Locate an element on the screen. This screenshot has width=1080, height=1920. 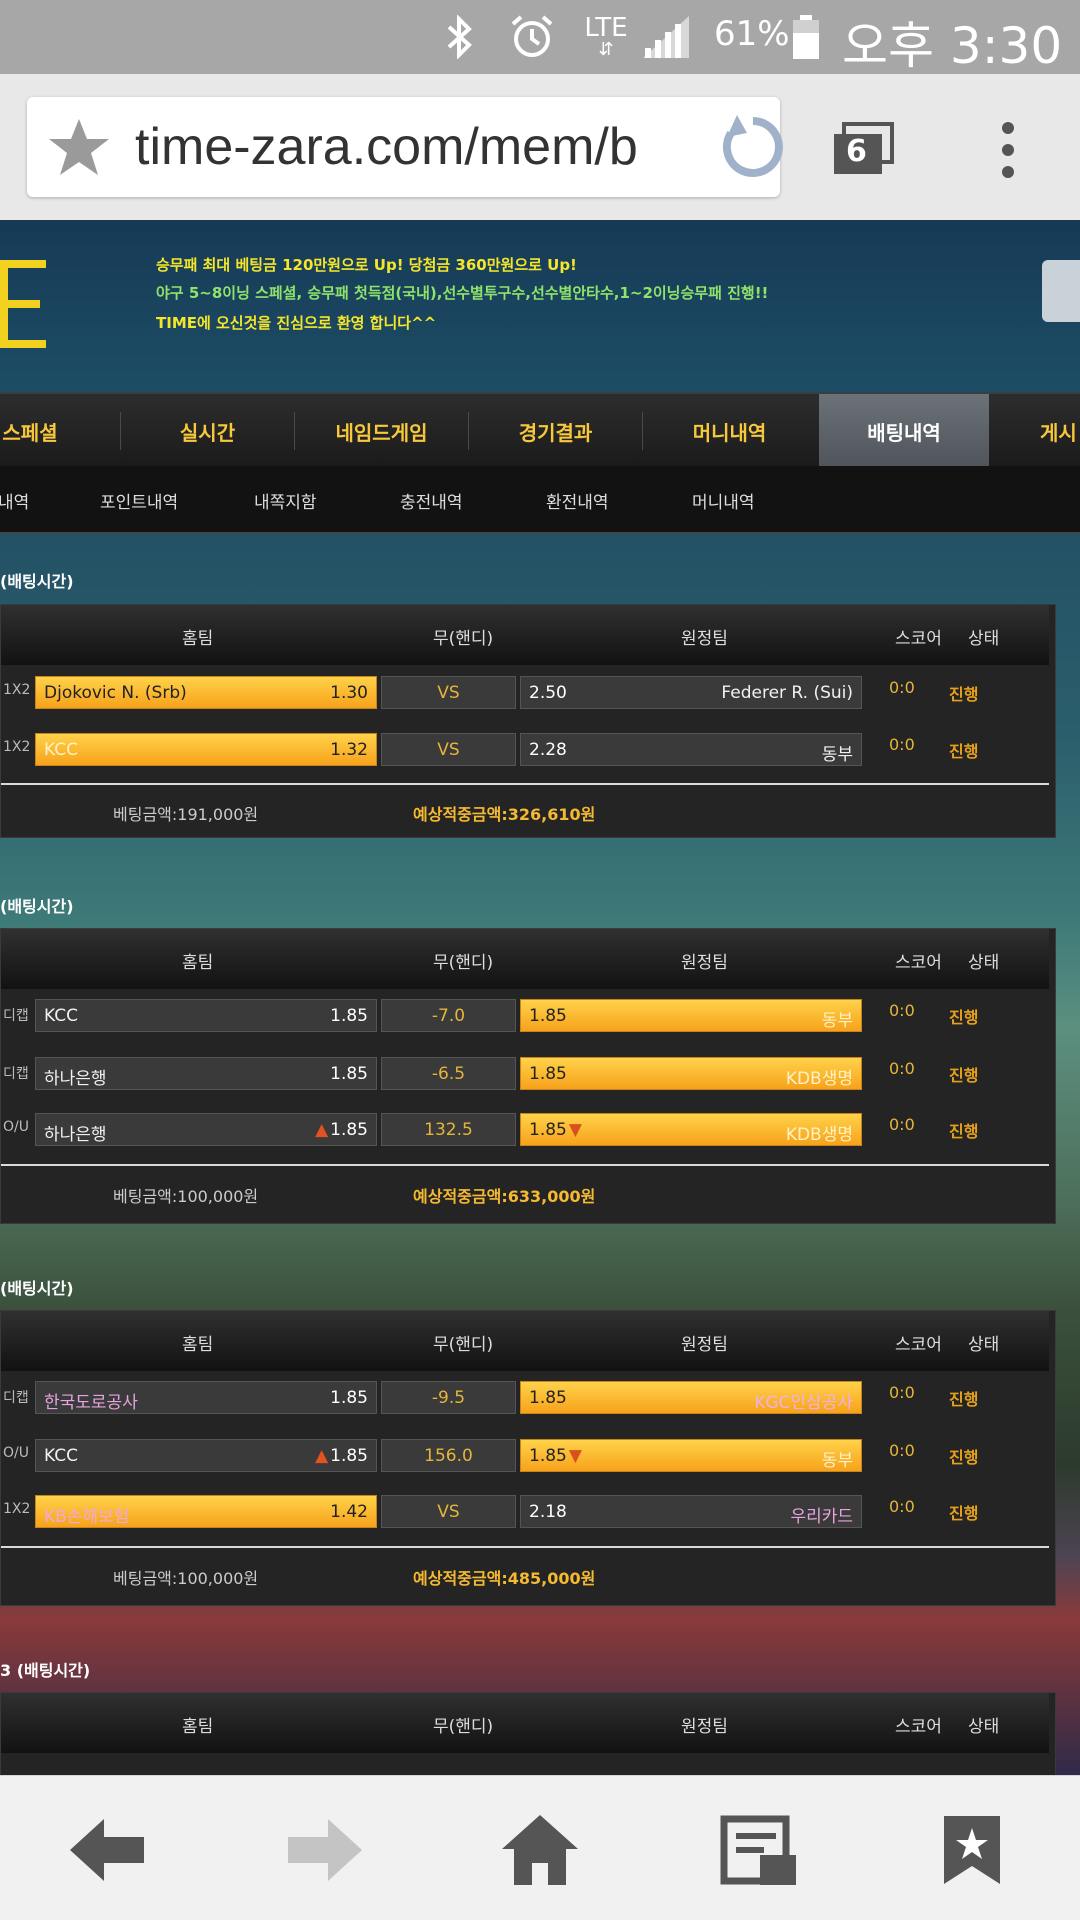
home-team: 하나은행 is located at coordinates (75, 1079).